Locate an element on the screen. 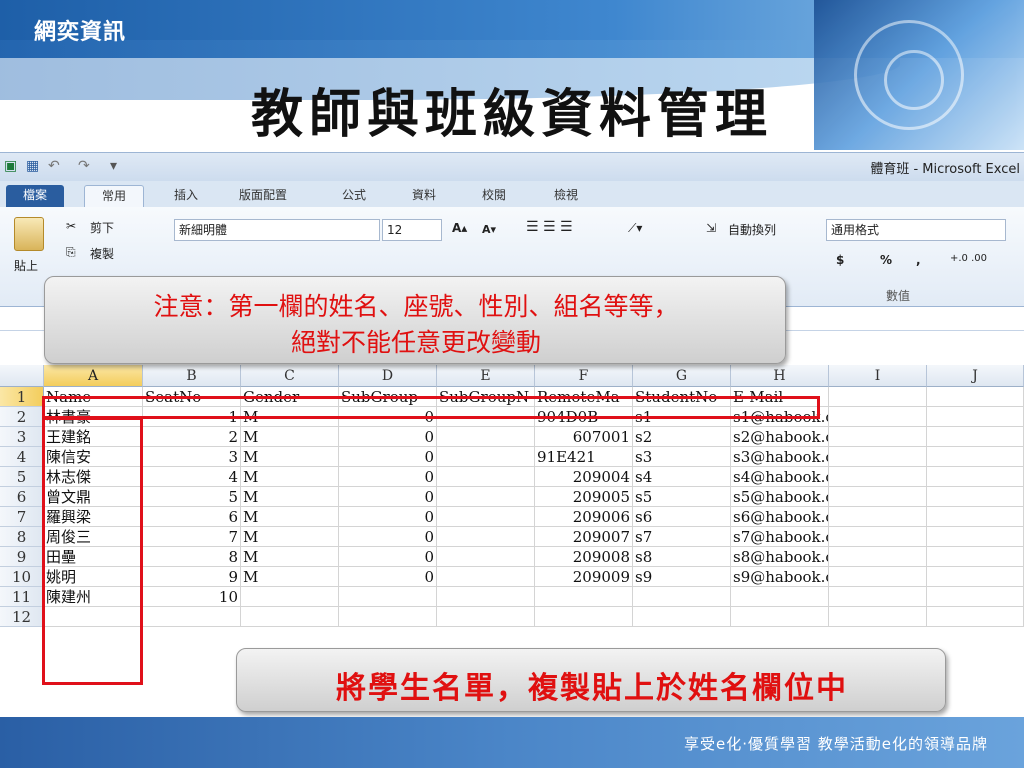  tab-file: 檔案 is located at coordinates (35, 196).